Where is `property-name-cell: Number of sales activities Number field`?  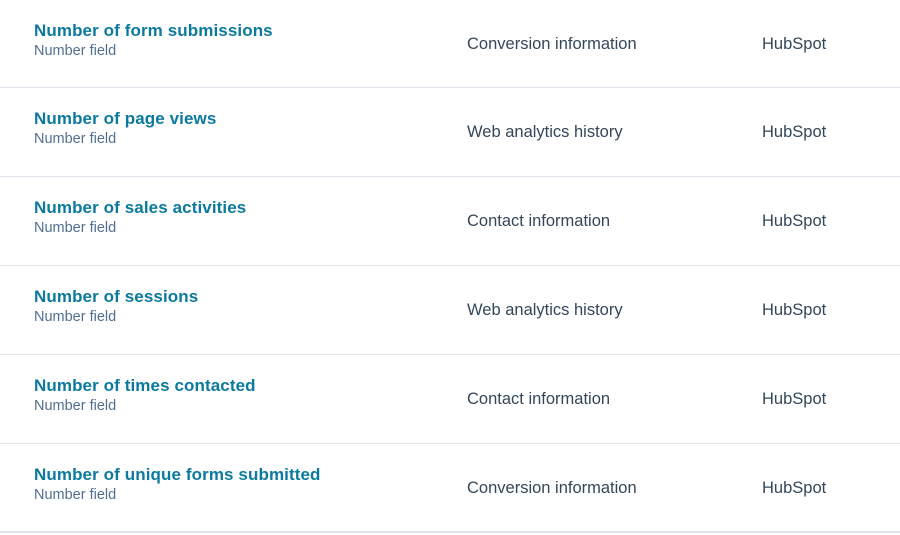
property-name-cell: Number of sales activities Number field is located at coordinates (234, 217).